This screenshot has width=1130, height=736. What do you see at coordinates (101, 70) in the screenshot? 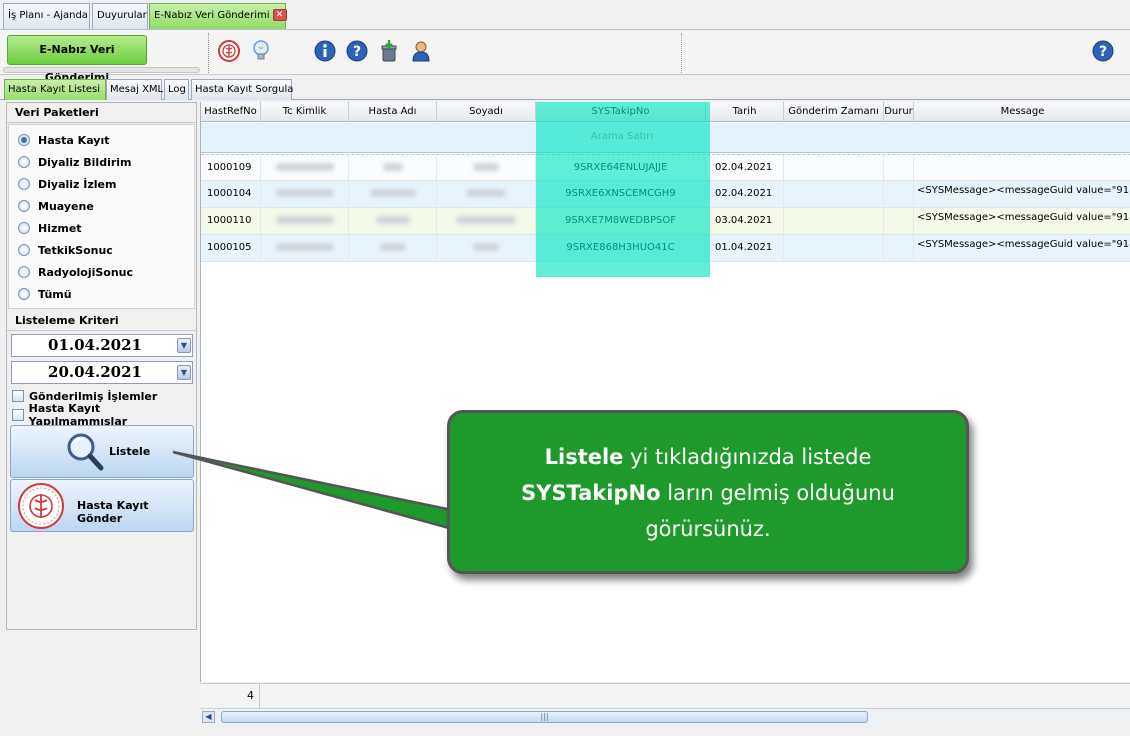
I see `module-progress-bar` at bounding box center [101, 70].